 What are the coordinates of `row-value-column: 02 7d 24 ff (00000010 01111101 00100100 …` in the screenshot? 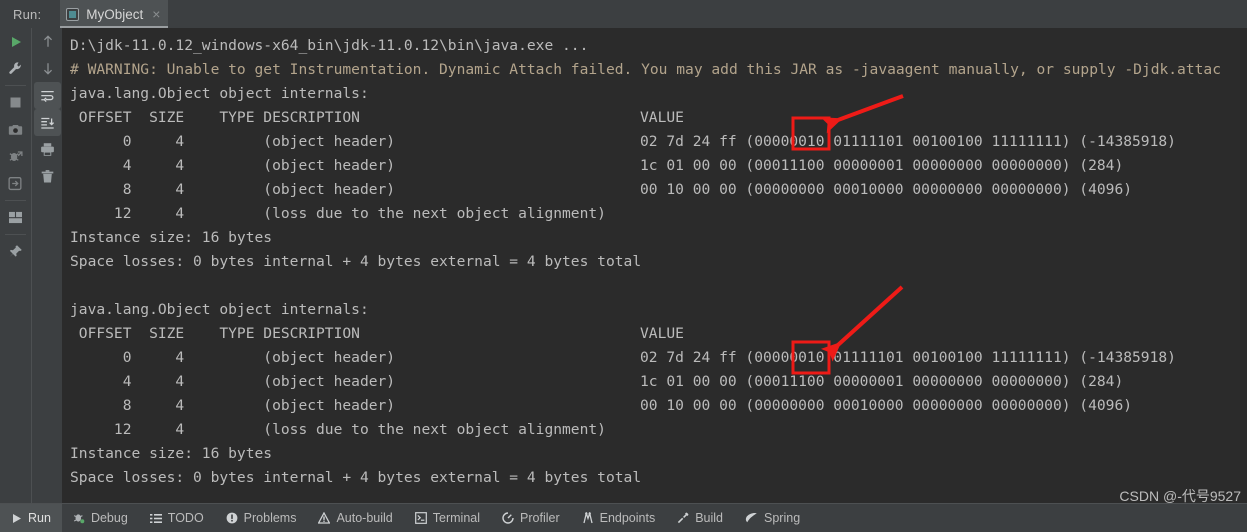 It's located at (908, 141).